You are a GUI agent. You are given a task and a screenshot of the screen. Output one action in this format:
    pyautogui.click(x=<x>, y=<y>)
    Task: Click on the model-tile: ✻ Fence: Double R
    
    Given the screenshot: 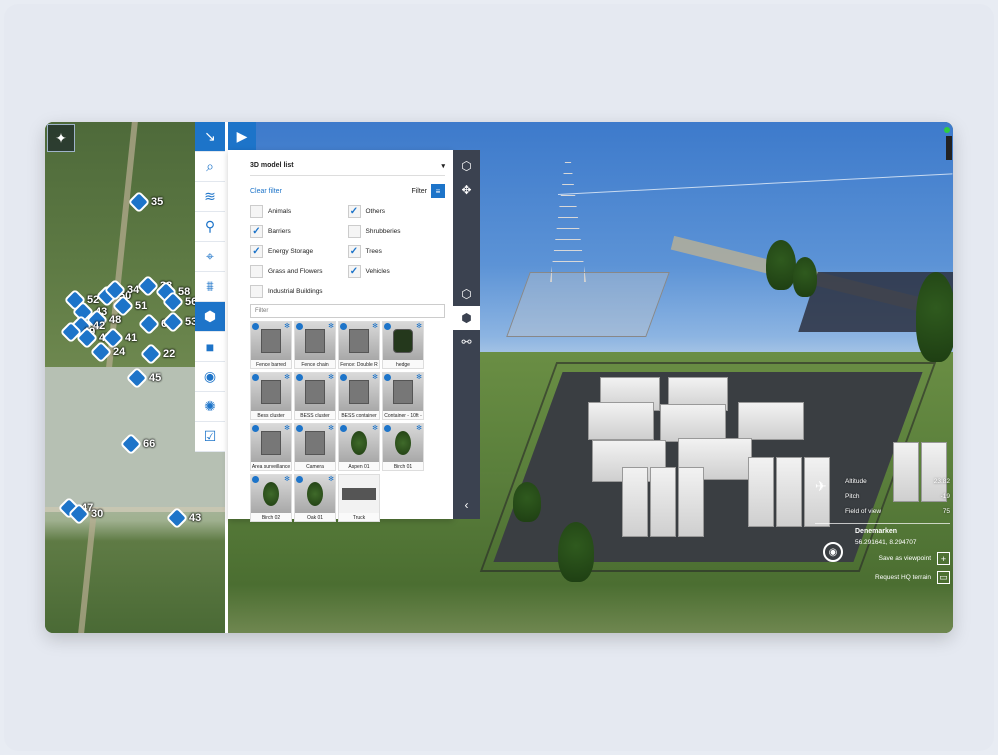 What is the action you would take?
    pyautogui.click(x=359, y=345)
    